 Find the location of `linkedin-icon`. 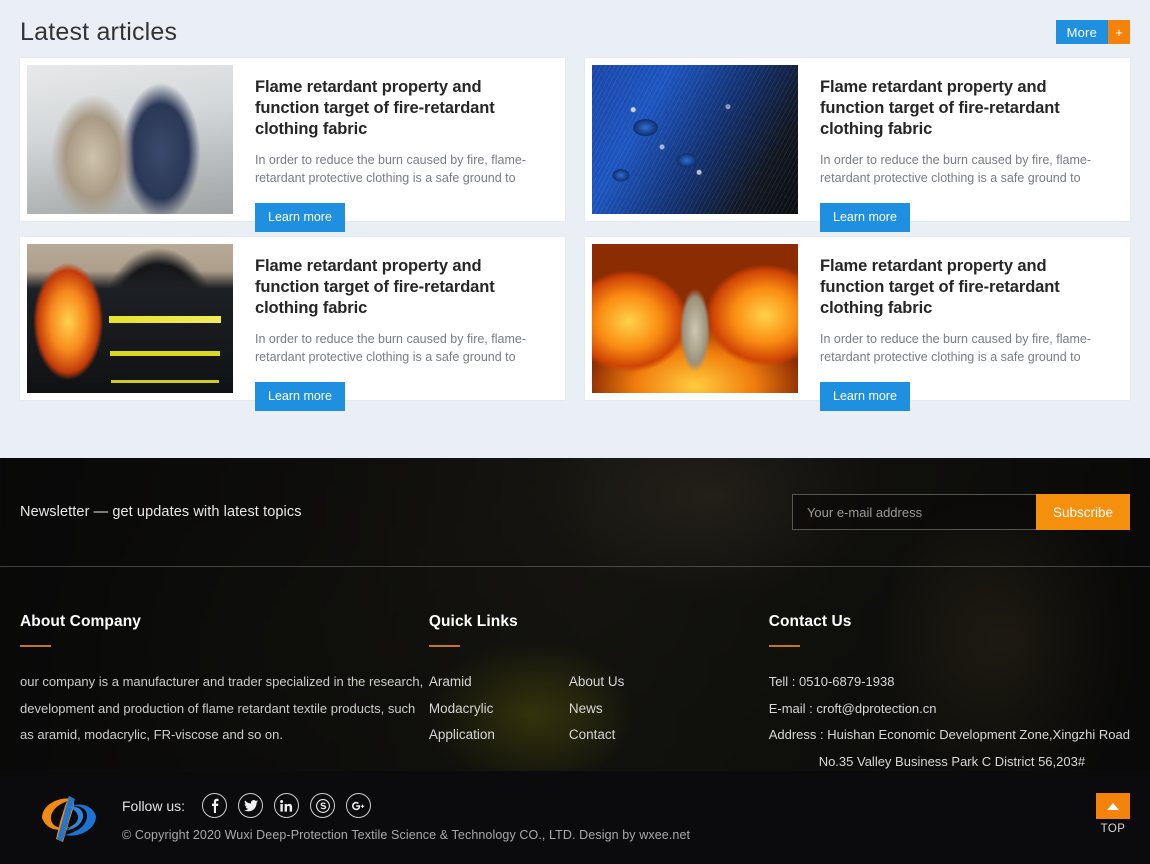

linkedin-icon is located at coordinates (287, 805).